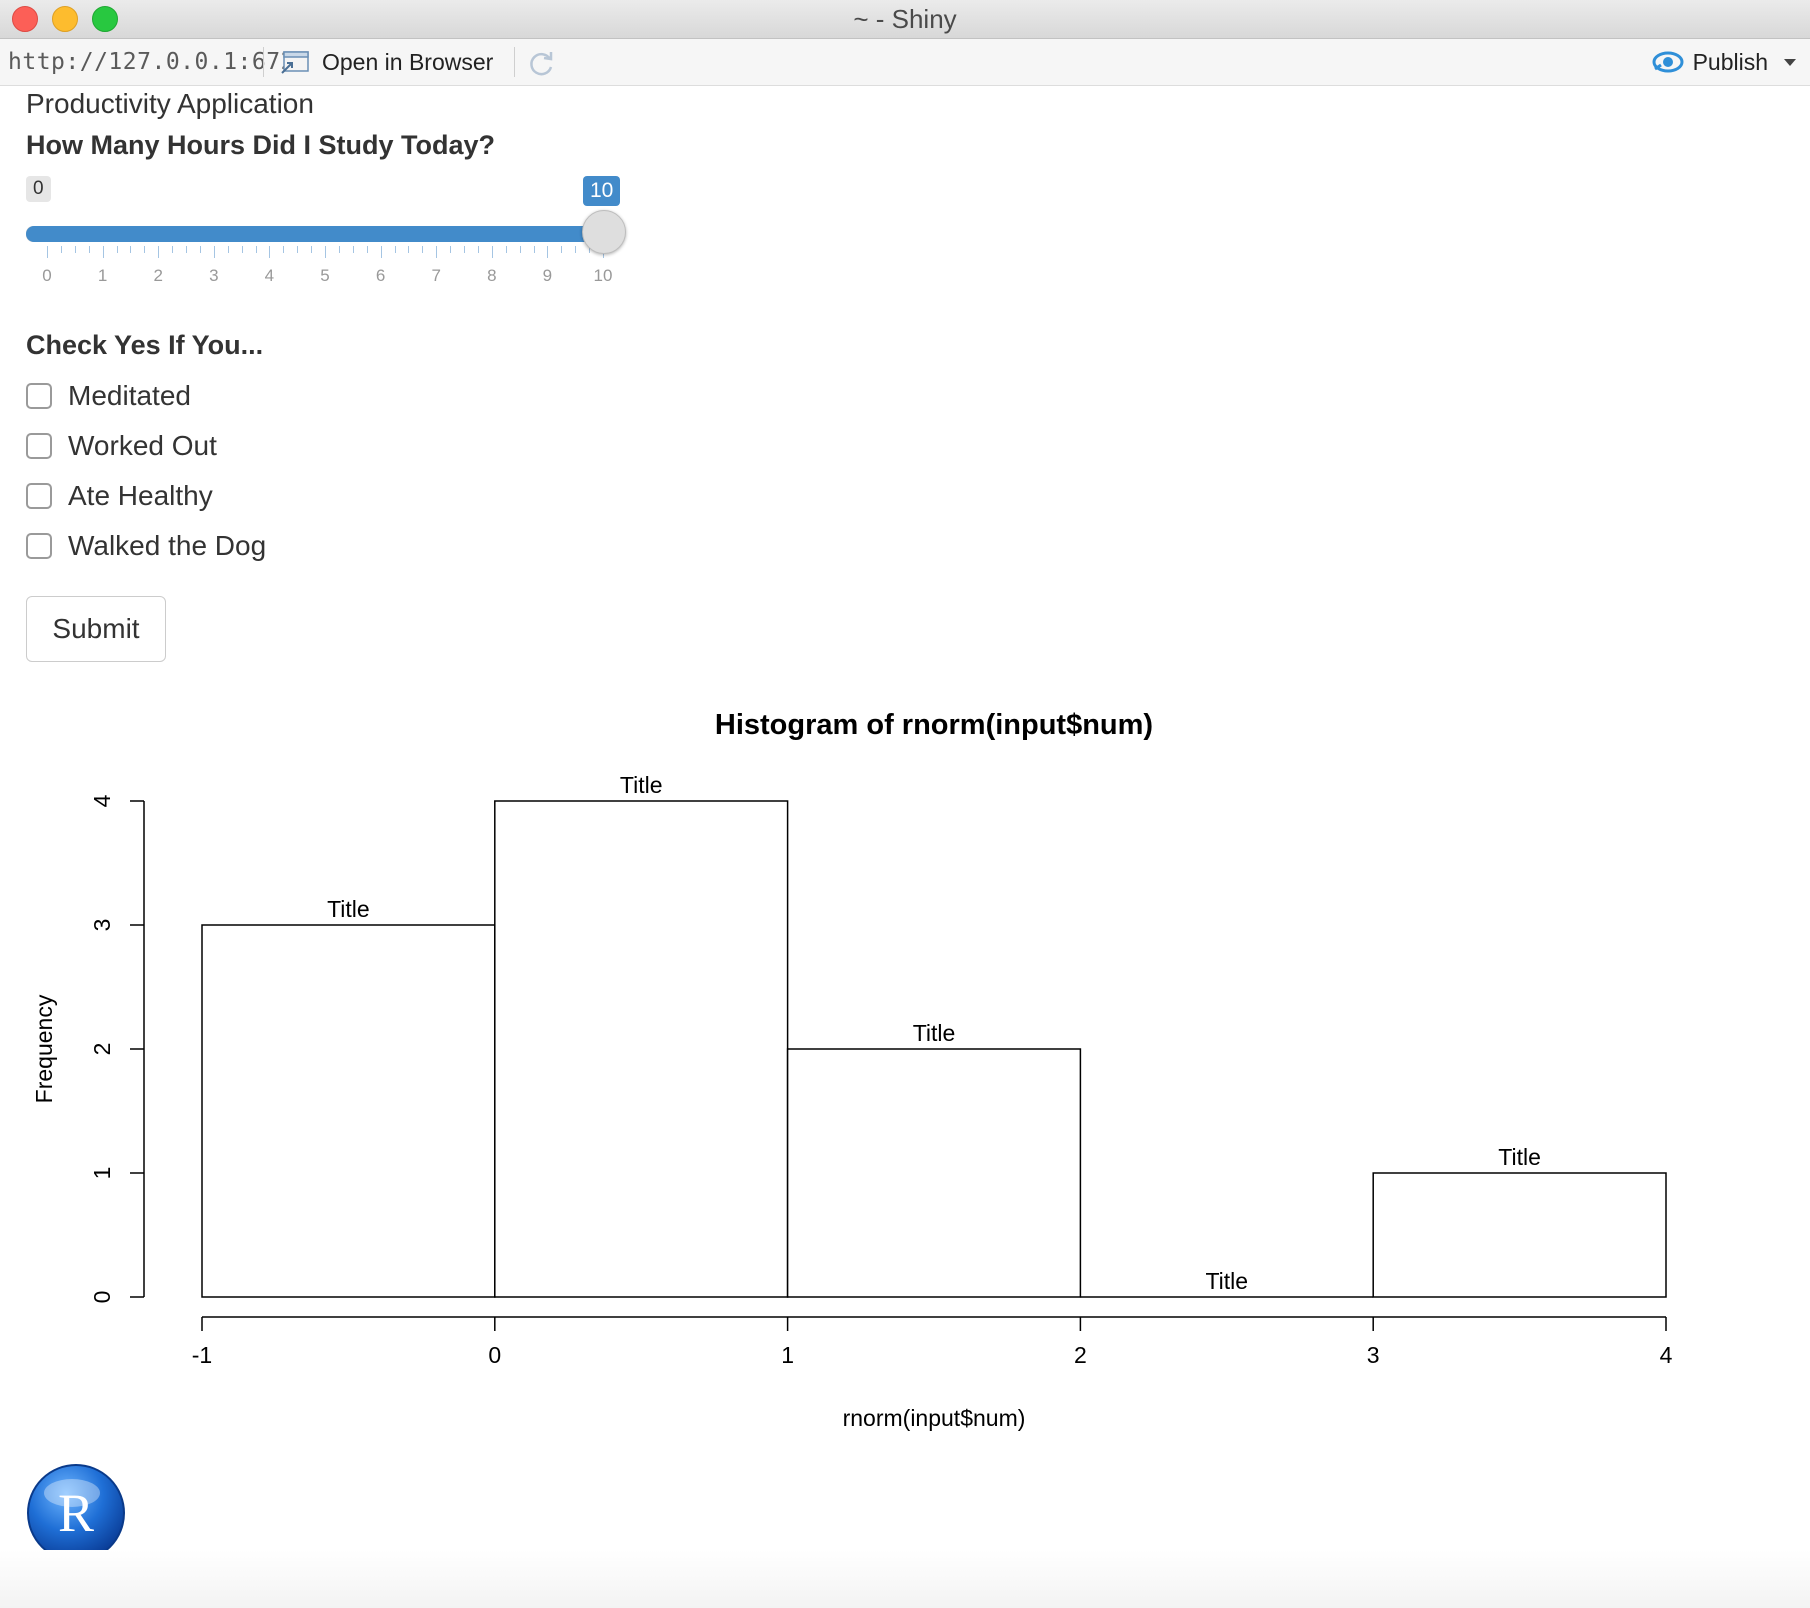 The width and height of the screenshot is (1810, 1608). What do you see at coordinates (96, 629) in the screenshot?
I see `submit-button: Submit` at bounding box center [96, 629].